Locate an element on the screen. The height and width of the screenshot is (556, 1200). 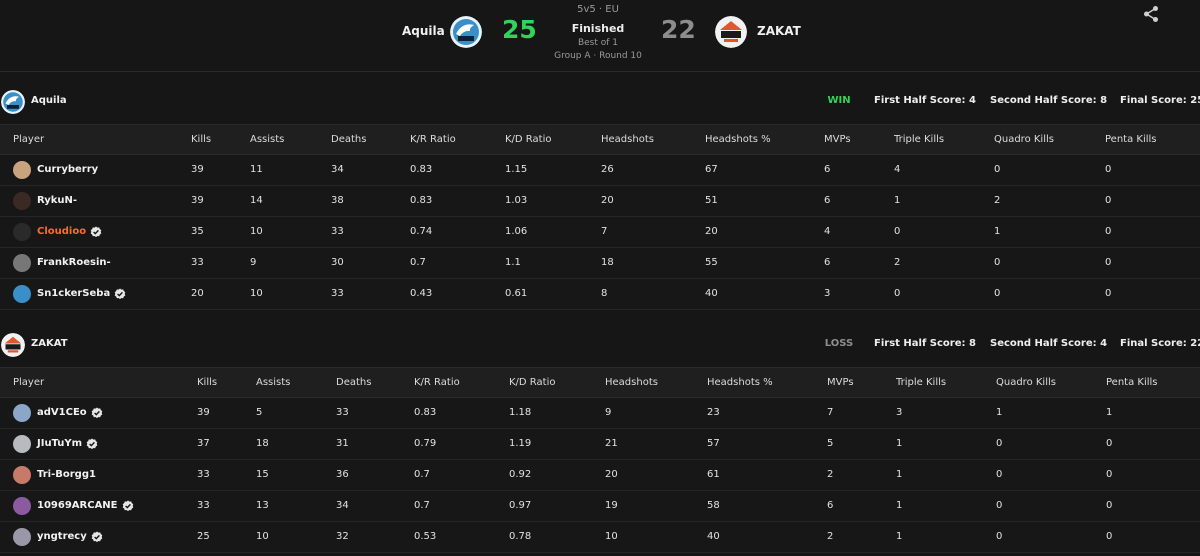
player-cell: Tri-Borgg1 is located at coordinates (54, 475).